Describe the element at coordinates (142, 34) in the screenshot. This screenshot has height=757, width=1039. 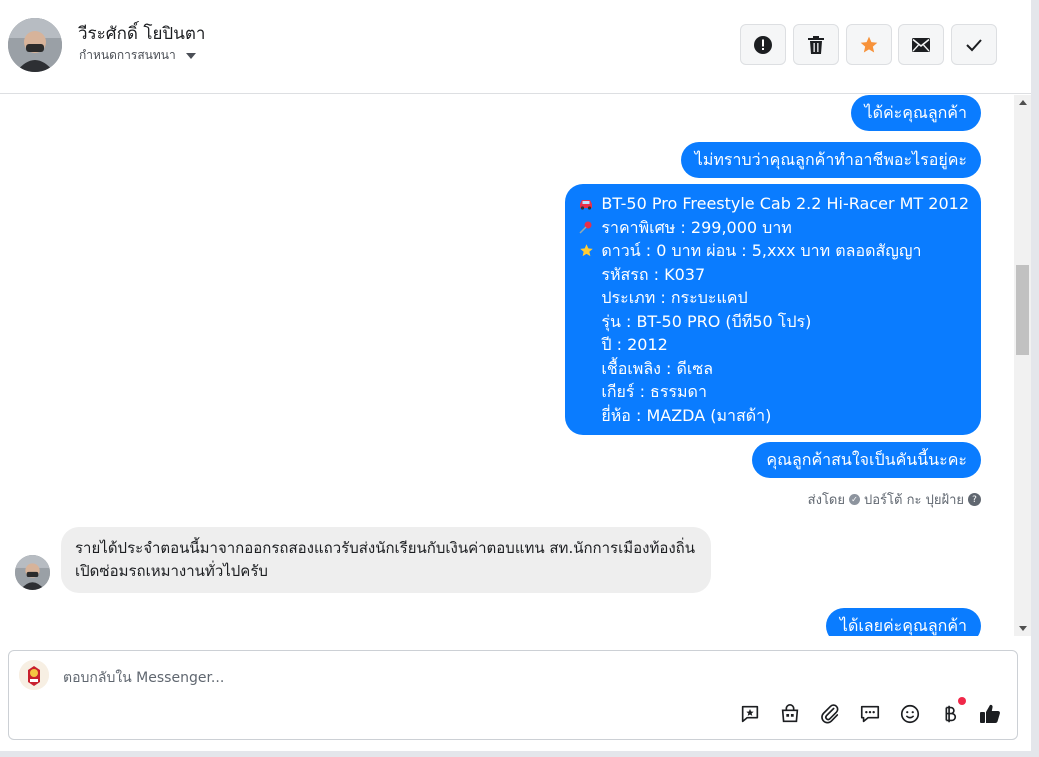
I see `customer-name: วีระศักดิ์ โยปินตา` at that location.